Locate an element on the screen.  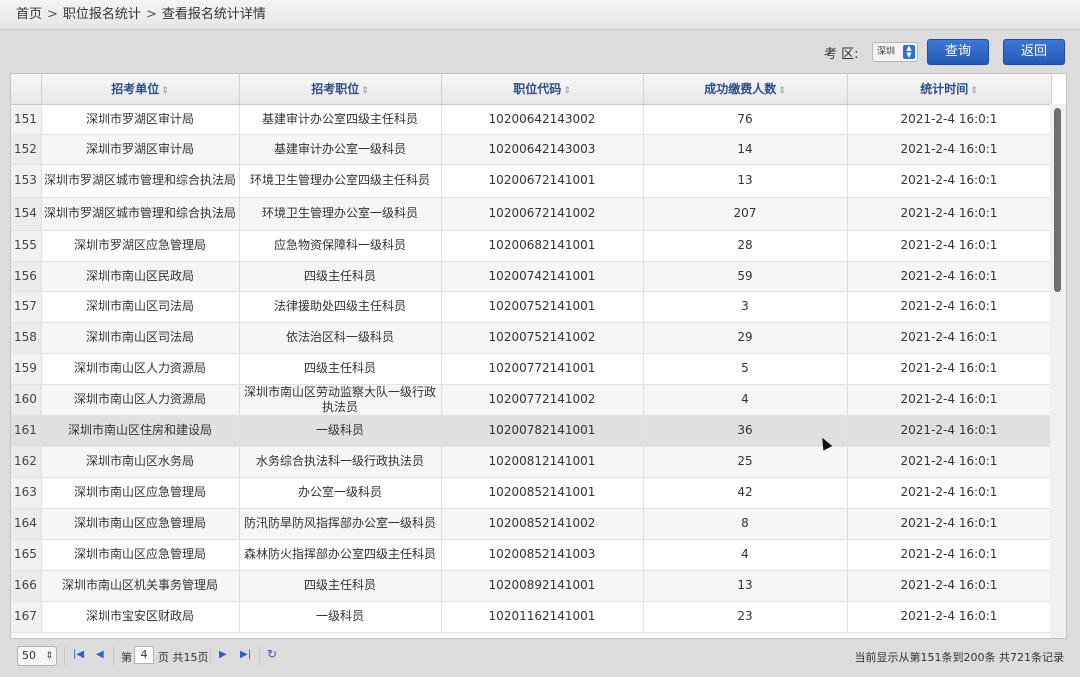
cell-rownum: 152 is located at coordinates (26, 149).